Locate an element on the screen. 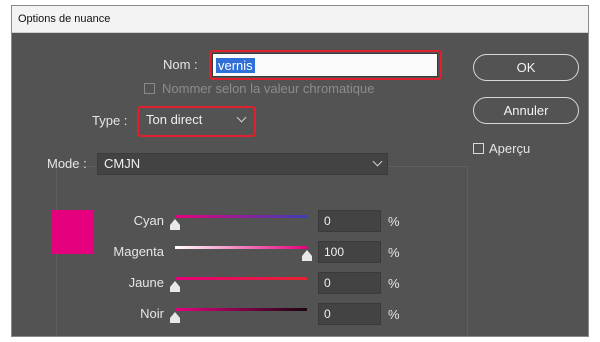 Image resolution: width=600 pixels, height=342 pixels. title-bar: Options de nuance is located at coordinates (300, 19).